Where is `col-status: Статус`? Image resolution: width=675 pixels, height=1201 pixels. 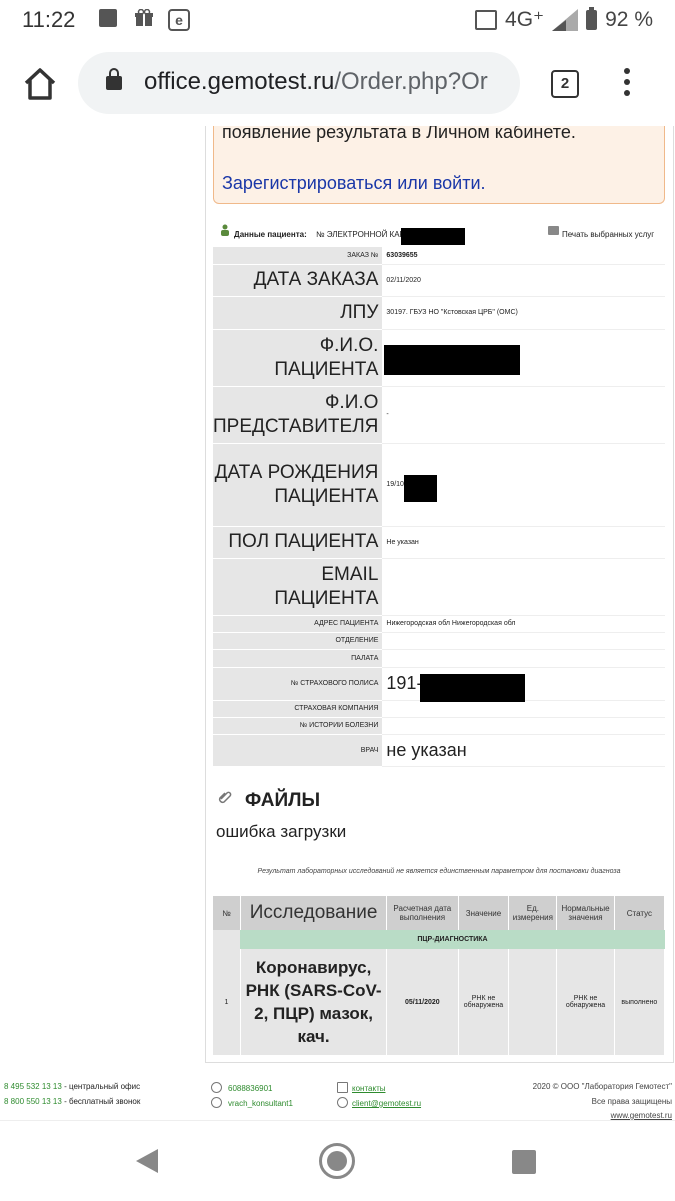 col-status: Статус is located at coordinates (640, 913).